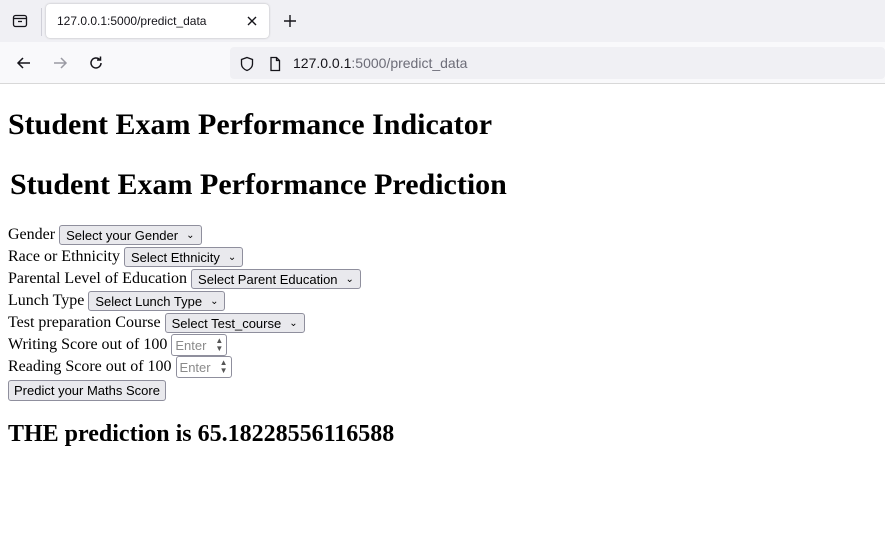  What do you see at coordinates (268, 279) in the screenshot?
I see `parent-education-select-value: Select Parent Education` at bounding box center [268, 279].